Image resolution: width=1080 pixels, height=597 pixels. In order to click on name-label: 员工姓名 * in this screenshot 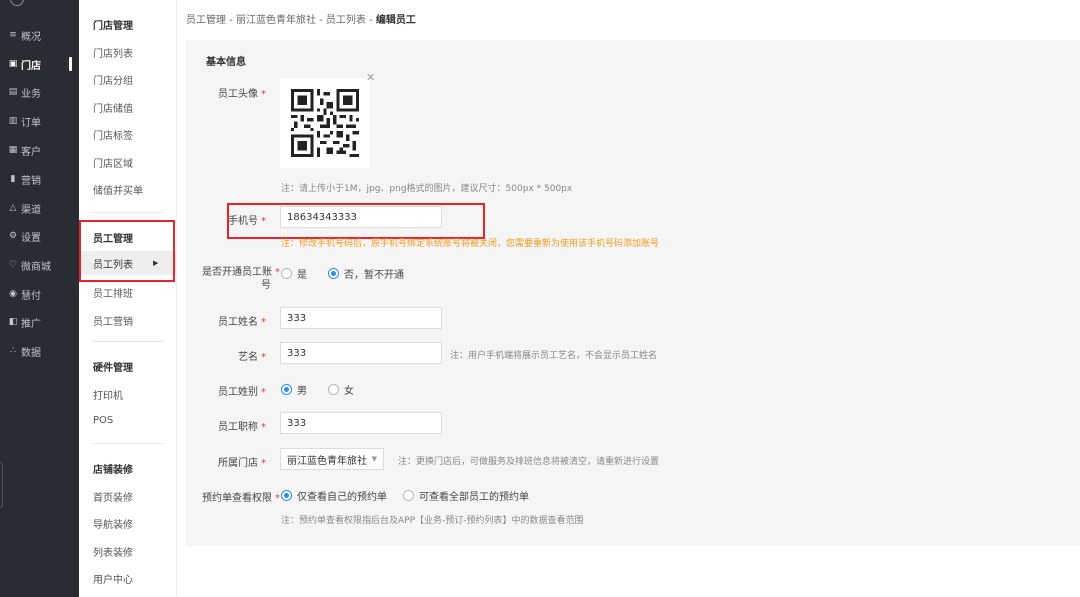, I will do `click(226, 320)`.